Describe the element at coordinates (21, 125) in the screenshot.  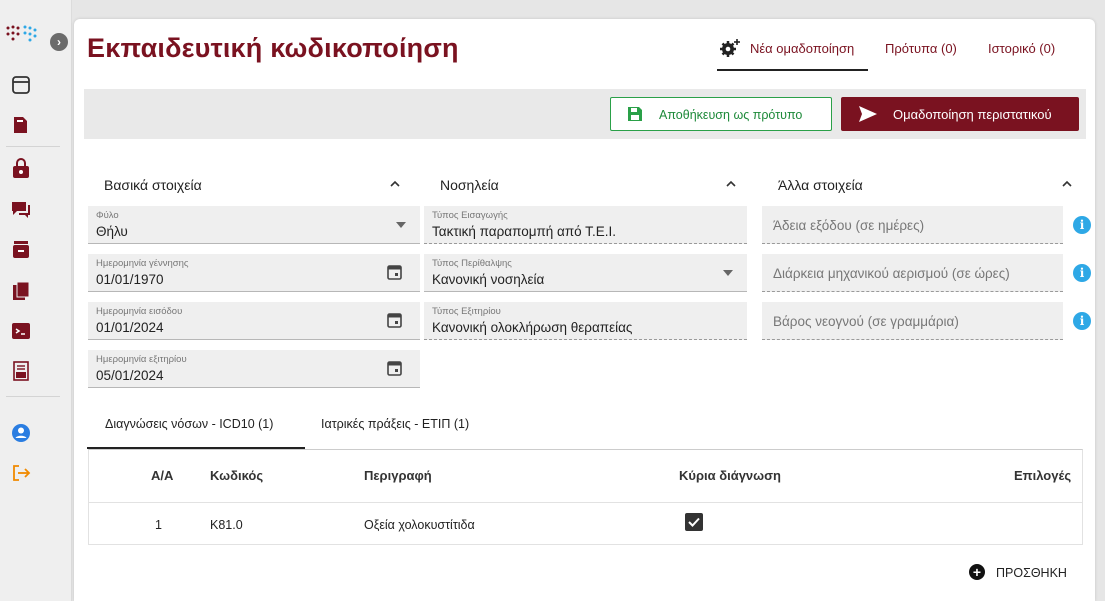
I see `sidebar-item-folder-icon` at that location.